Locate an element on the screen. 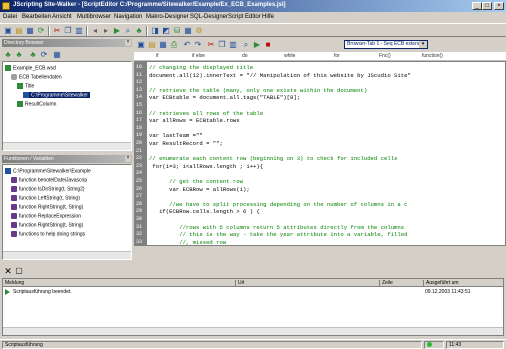  grid-icon: ▦ is located at coordinates (188, 31).